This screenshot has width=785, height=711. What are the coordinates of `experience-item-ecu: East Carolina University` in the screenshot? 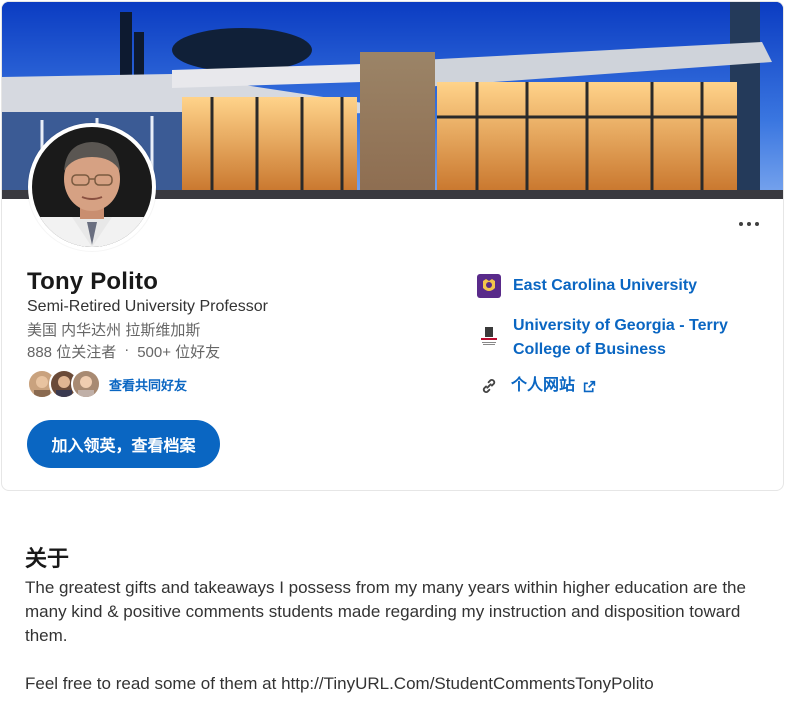 It's located at (587, 286).